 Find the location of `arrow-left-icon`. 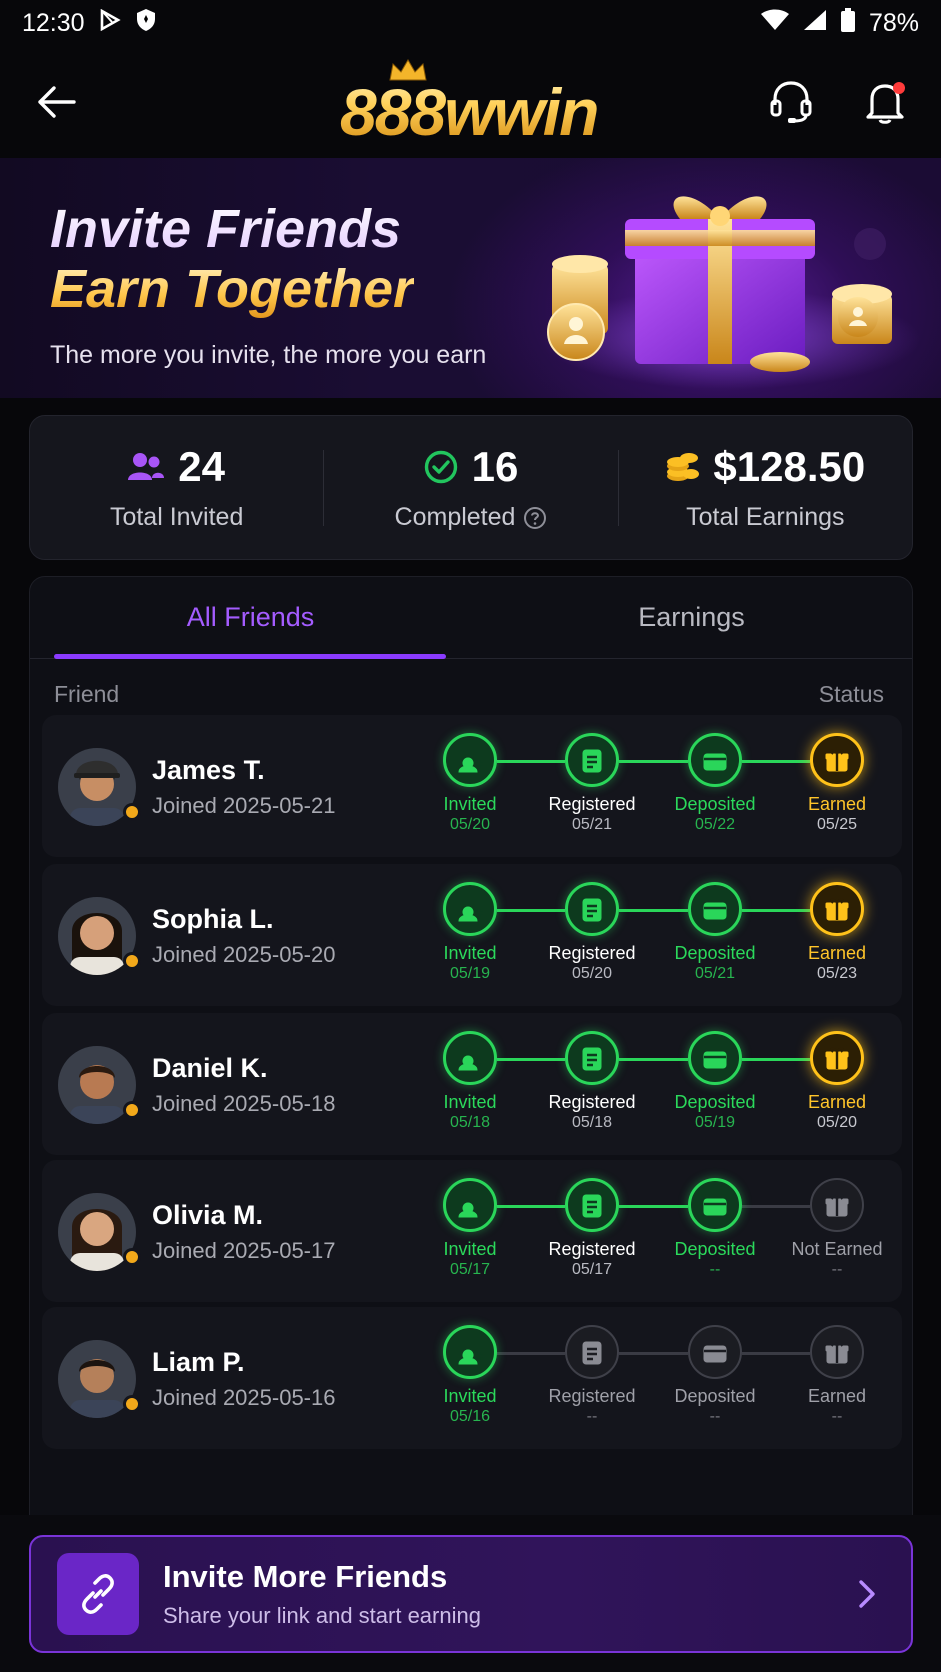

arrow-left-icon is located at coordinates (57, 102).